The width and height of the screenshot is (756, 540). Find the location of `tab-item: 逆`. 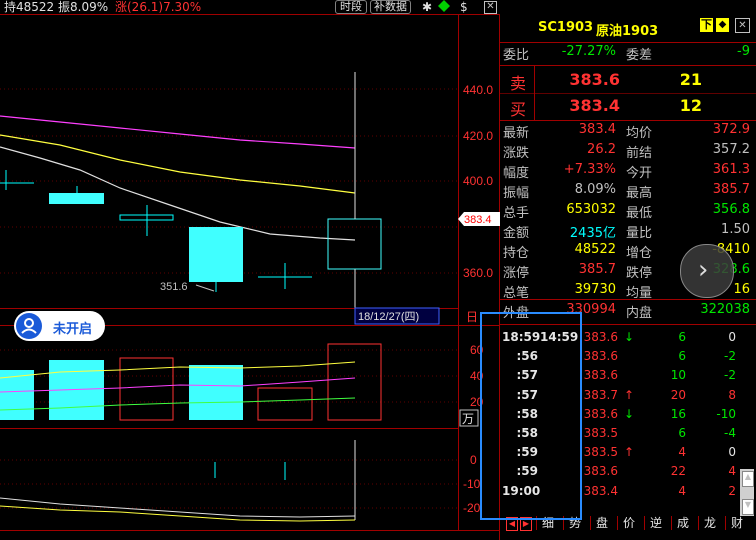

tab-item: 逆 is located at coordinates (655, 523).